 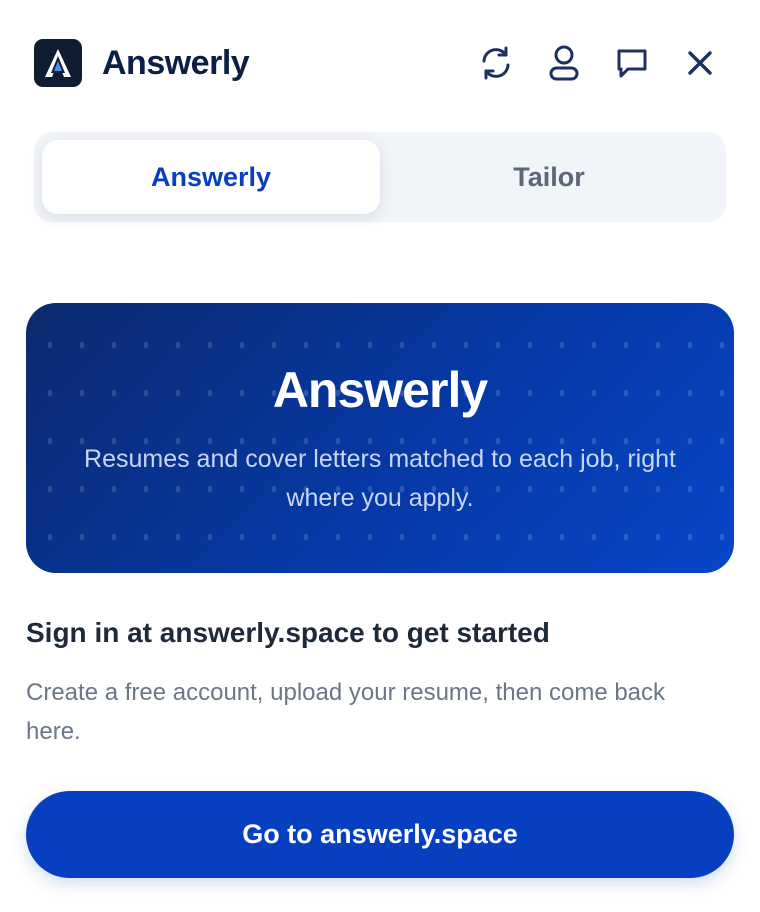 What do you see at coordinates (58, 63) in the screenshot?
I see `answerly-a-logo-icon` at bounding box center [58, 63].